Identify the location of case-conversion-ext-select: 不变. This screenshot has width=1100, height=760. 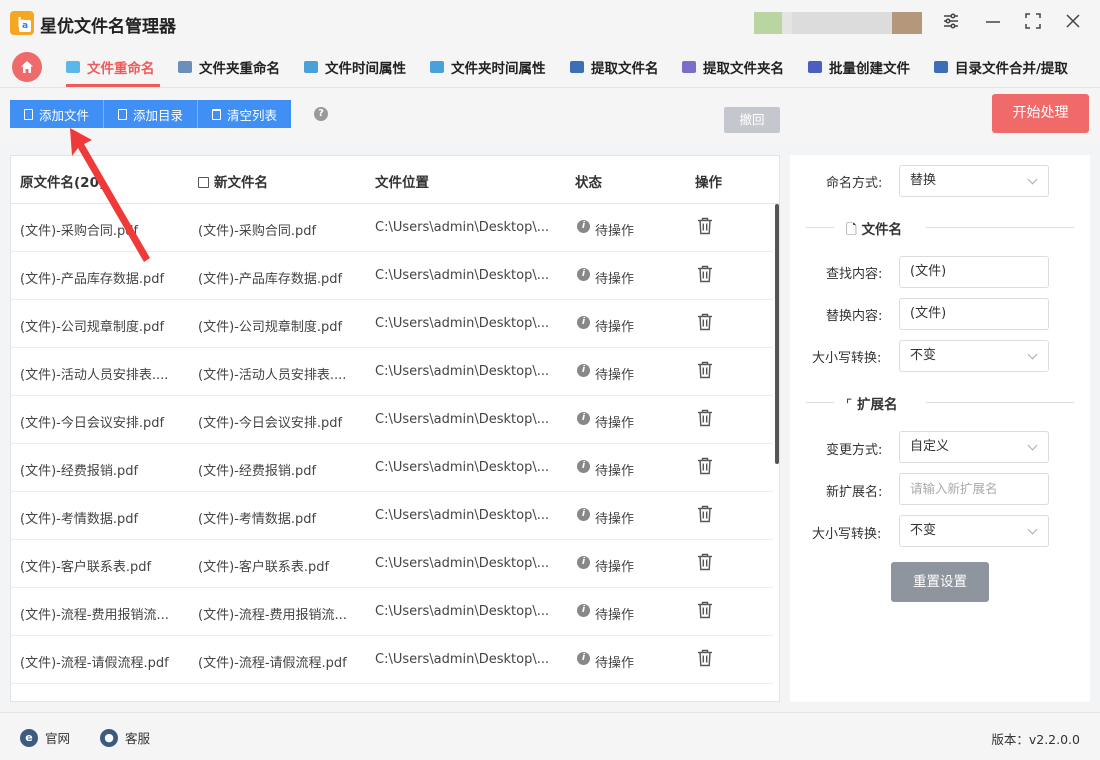
(974, 531).